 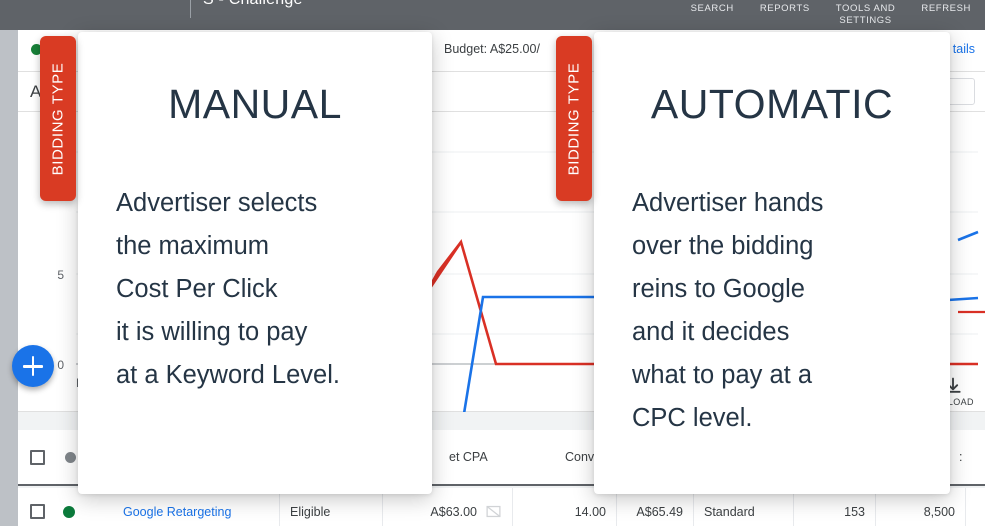 What do you see at coordinates (772, 104) in the screenshot?
I see `overlay-automatic-title: AUTOMATIC` at bounding box center [772, 104].